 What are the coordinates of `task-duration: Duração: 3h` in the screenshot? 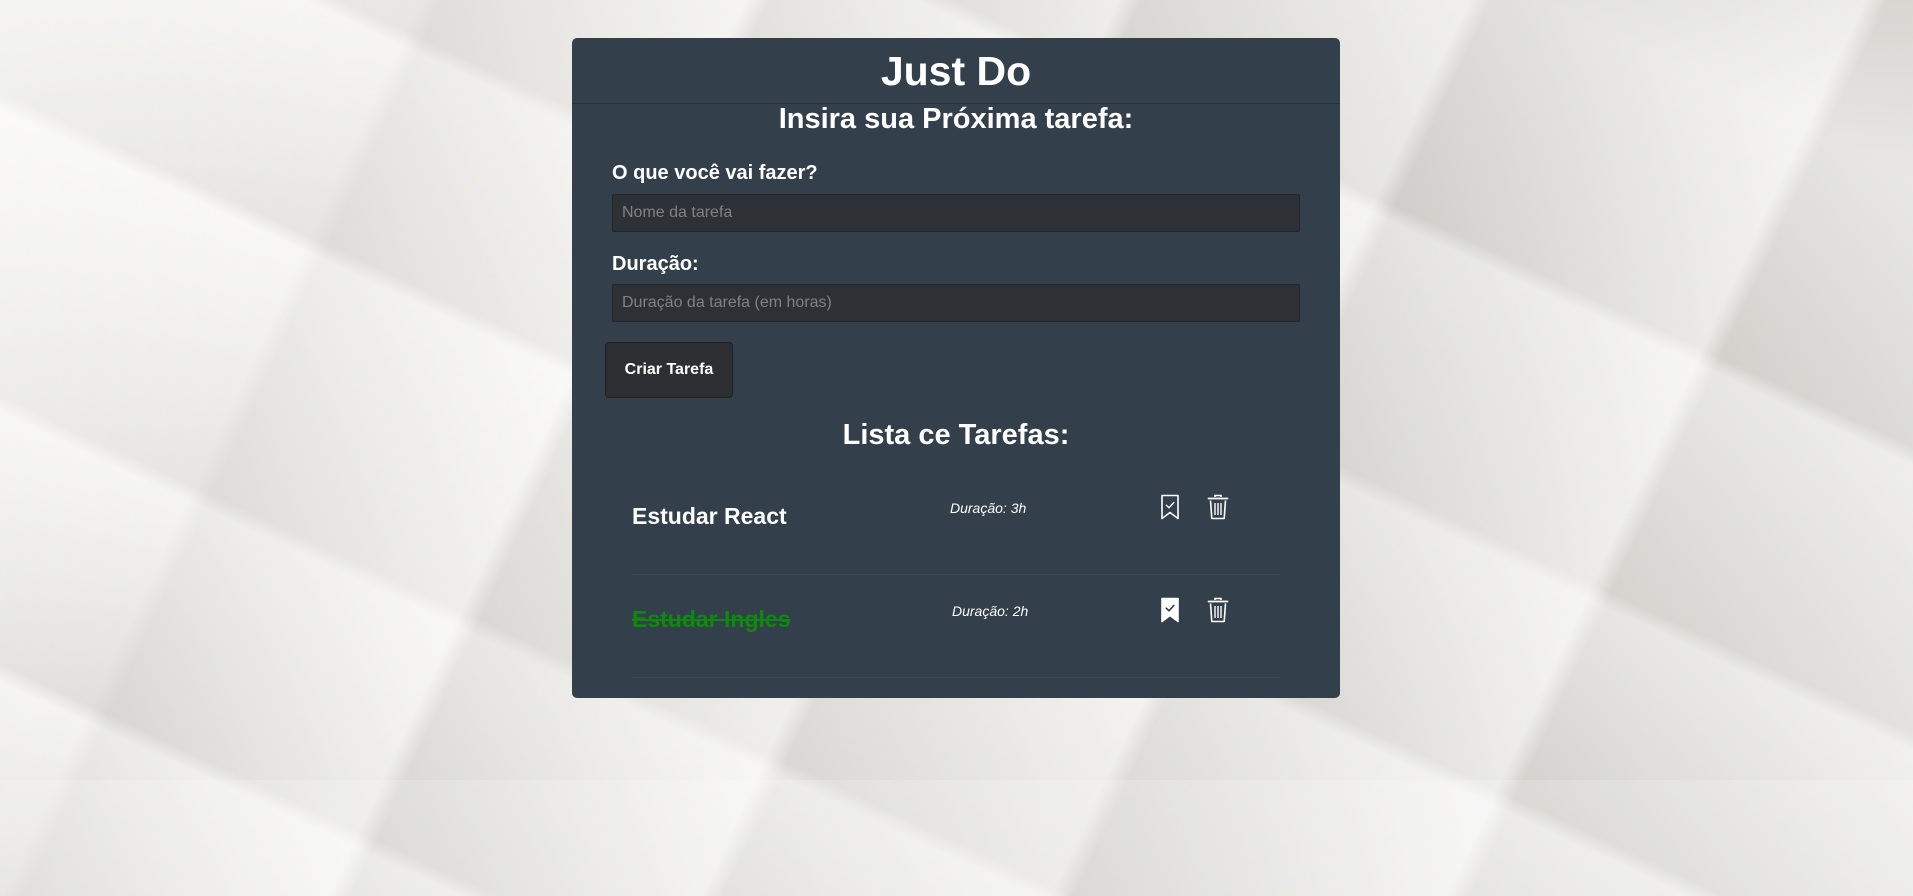 It's located at (988, 508).